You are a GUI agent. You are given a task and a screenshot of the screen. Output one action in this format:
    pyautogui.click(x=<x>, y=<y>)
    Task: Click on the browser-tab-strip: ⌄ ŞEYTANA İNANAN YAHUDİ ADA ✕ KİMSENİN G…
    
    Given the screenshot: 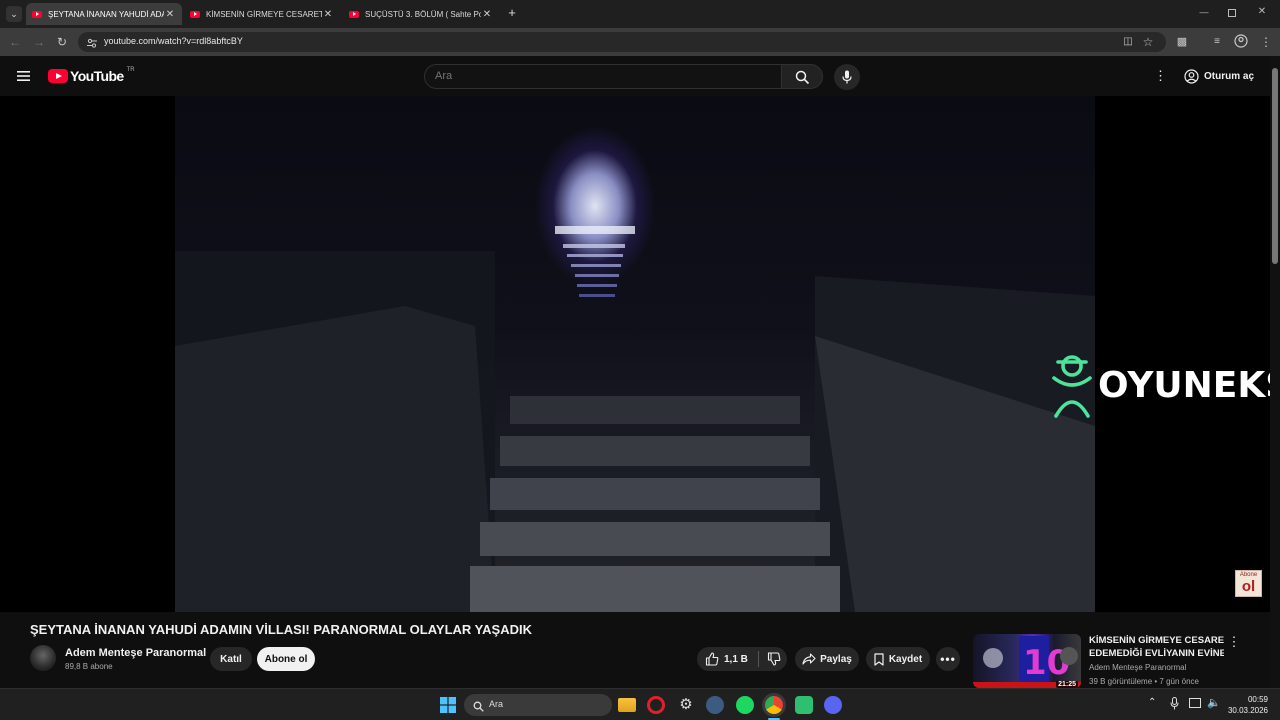 What is the action you would take?
    pyautogui.click(x=640, y=14)
    